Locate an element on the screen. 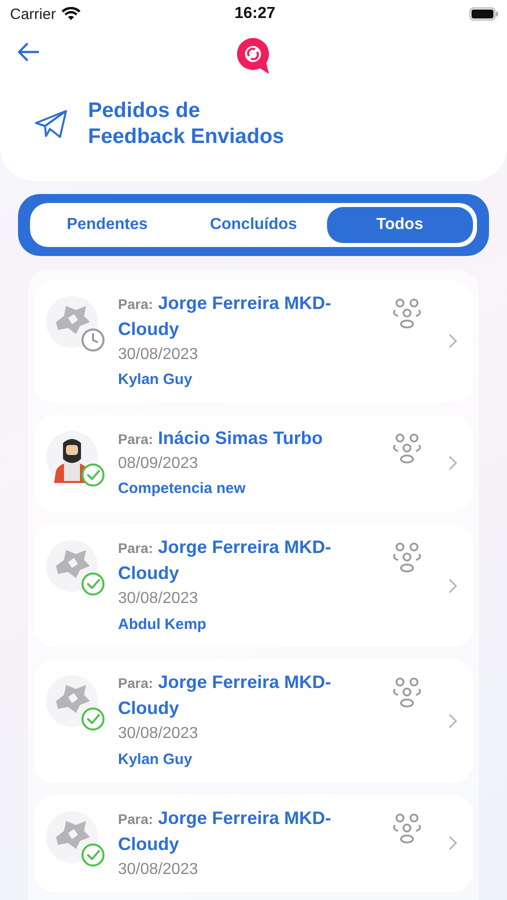 The width and height of the screenshot is (507, 900). filter-tab: Todos is located at coordinates (399, 224).